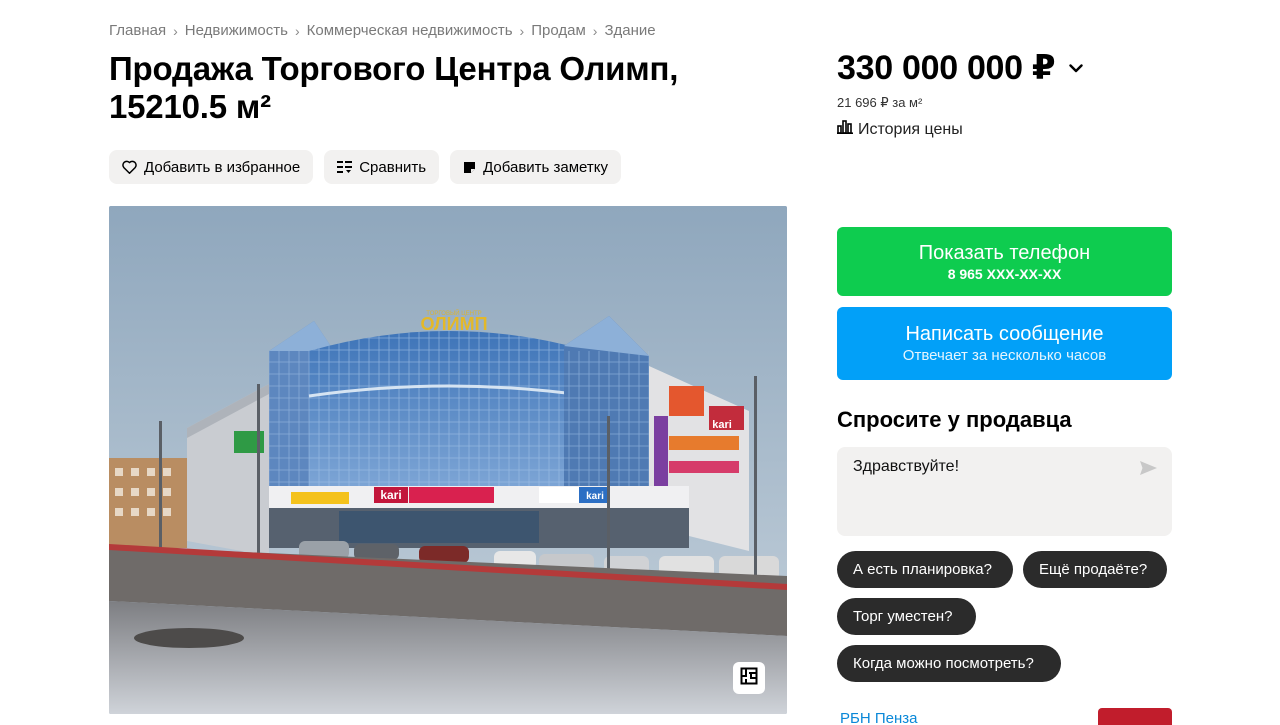 This screenshot has width=1280, height=725. Describe the element at coordinates (1076, 68) in the screenshot. I see `chevron-down-icon` at that location.